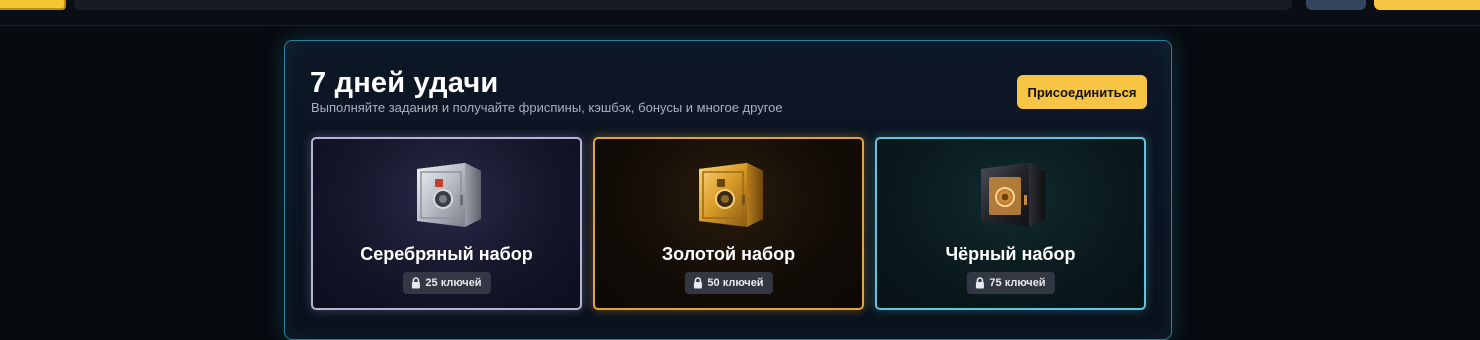 This screenshot has height=340, width=1480. What do you see at coordinates (1013, 195) in the screenshot?
I see `black-safe-icon` at bounding box center [1013, 195].